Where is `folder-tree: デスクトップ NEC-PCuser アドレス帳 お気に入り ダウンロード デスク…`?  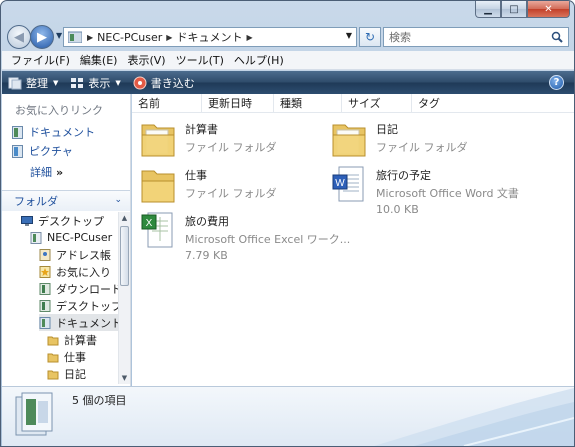
folder-tree: デスクトップ NEC-PCuser アドレス帳 お気に入り ダウンロード デスク… is located at coordinates (60, 298).